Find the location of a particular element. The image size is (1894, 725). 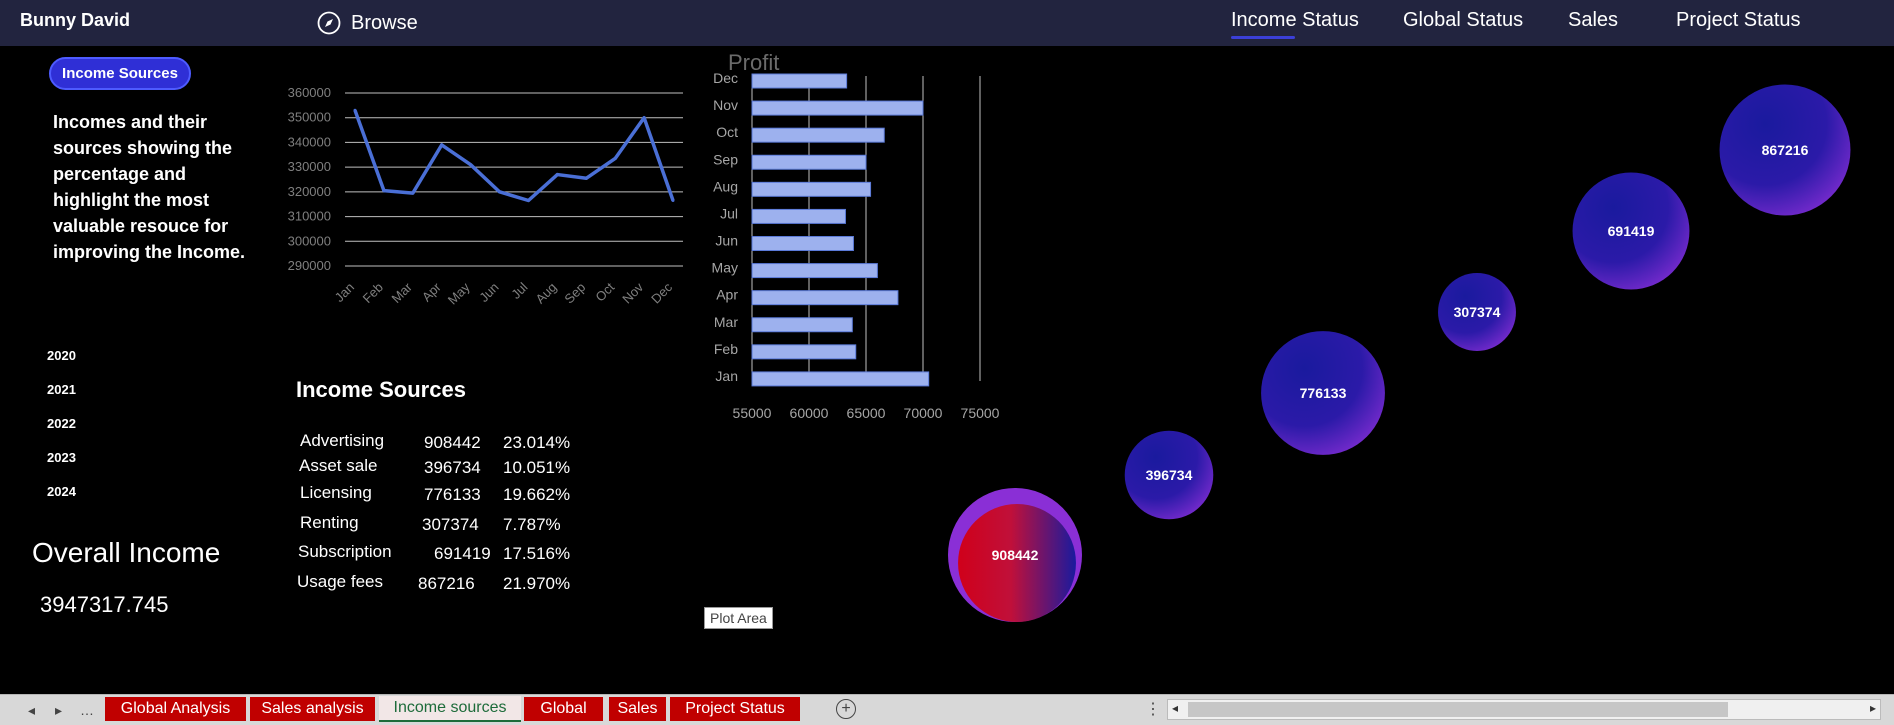

line-x-tick-label: Dec is located at coordinates (661, 292).